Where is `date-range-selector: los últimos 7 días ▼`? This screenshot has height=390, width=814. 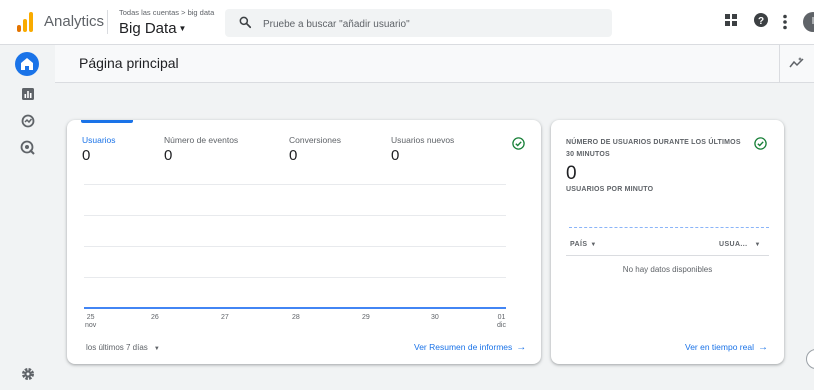
date-range-selector: los últimos 7 días ▼ is located at coordinates (123, 347).